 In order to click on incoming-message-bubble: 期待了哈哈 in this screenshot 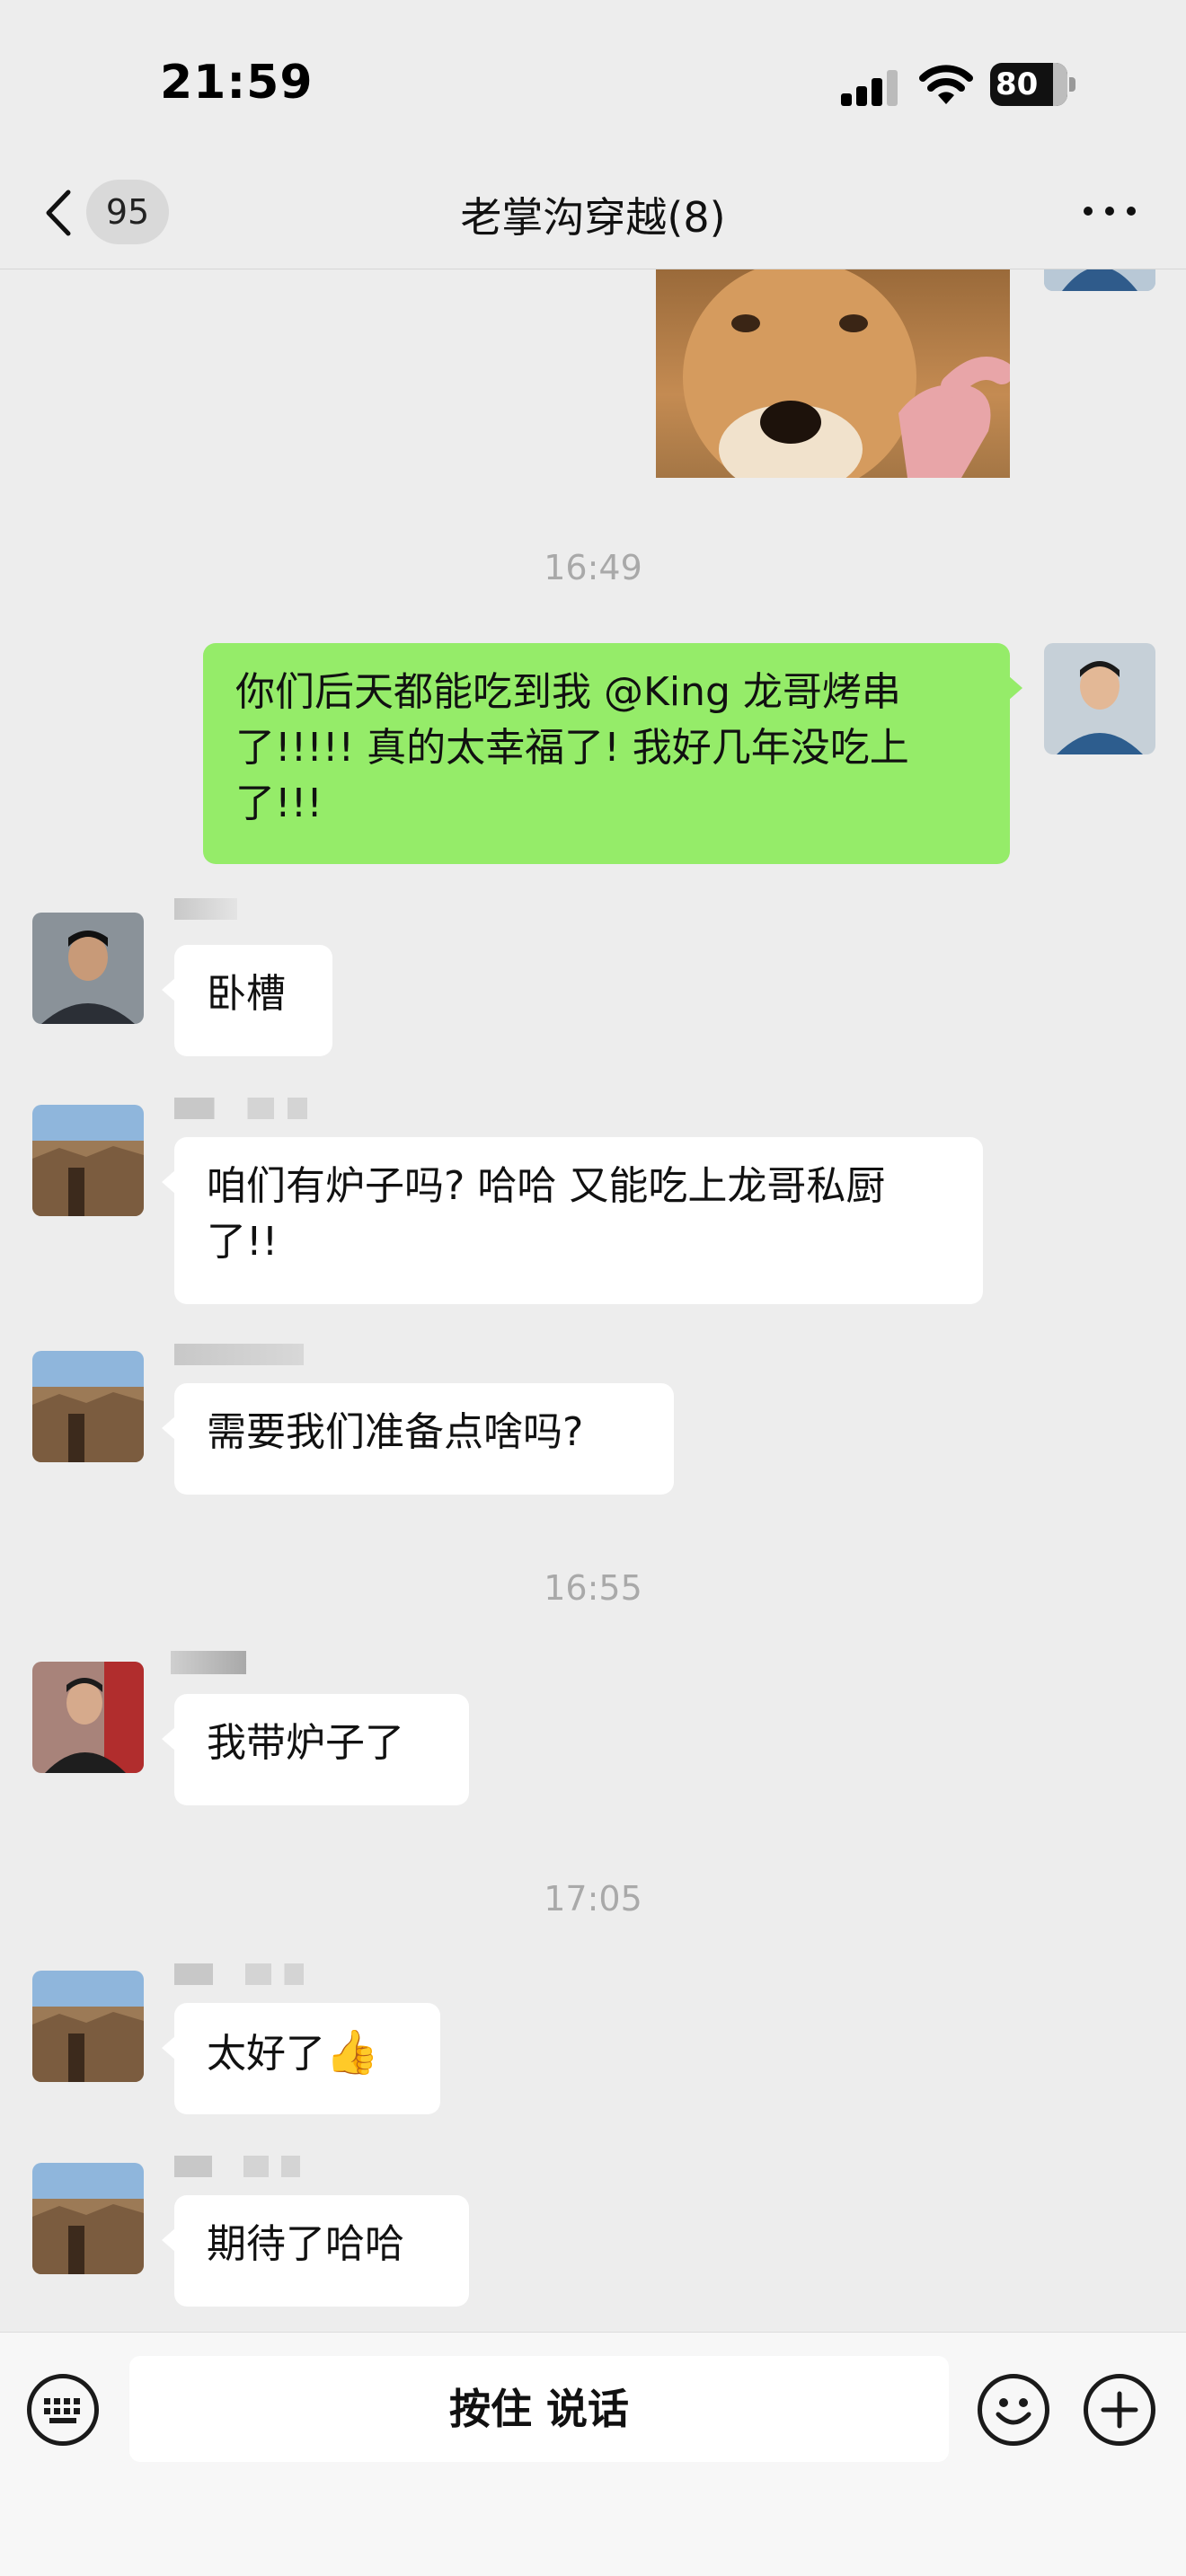, I will do `click(315, 2251)`.